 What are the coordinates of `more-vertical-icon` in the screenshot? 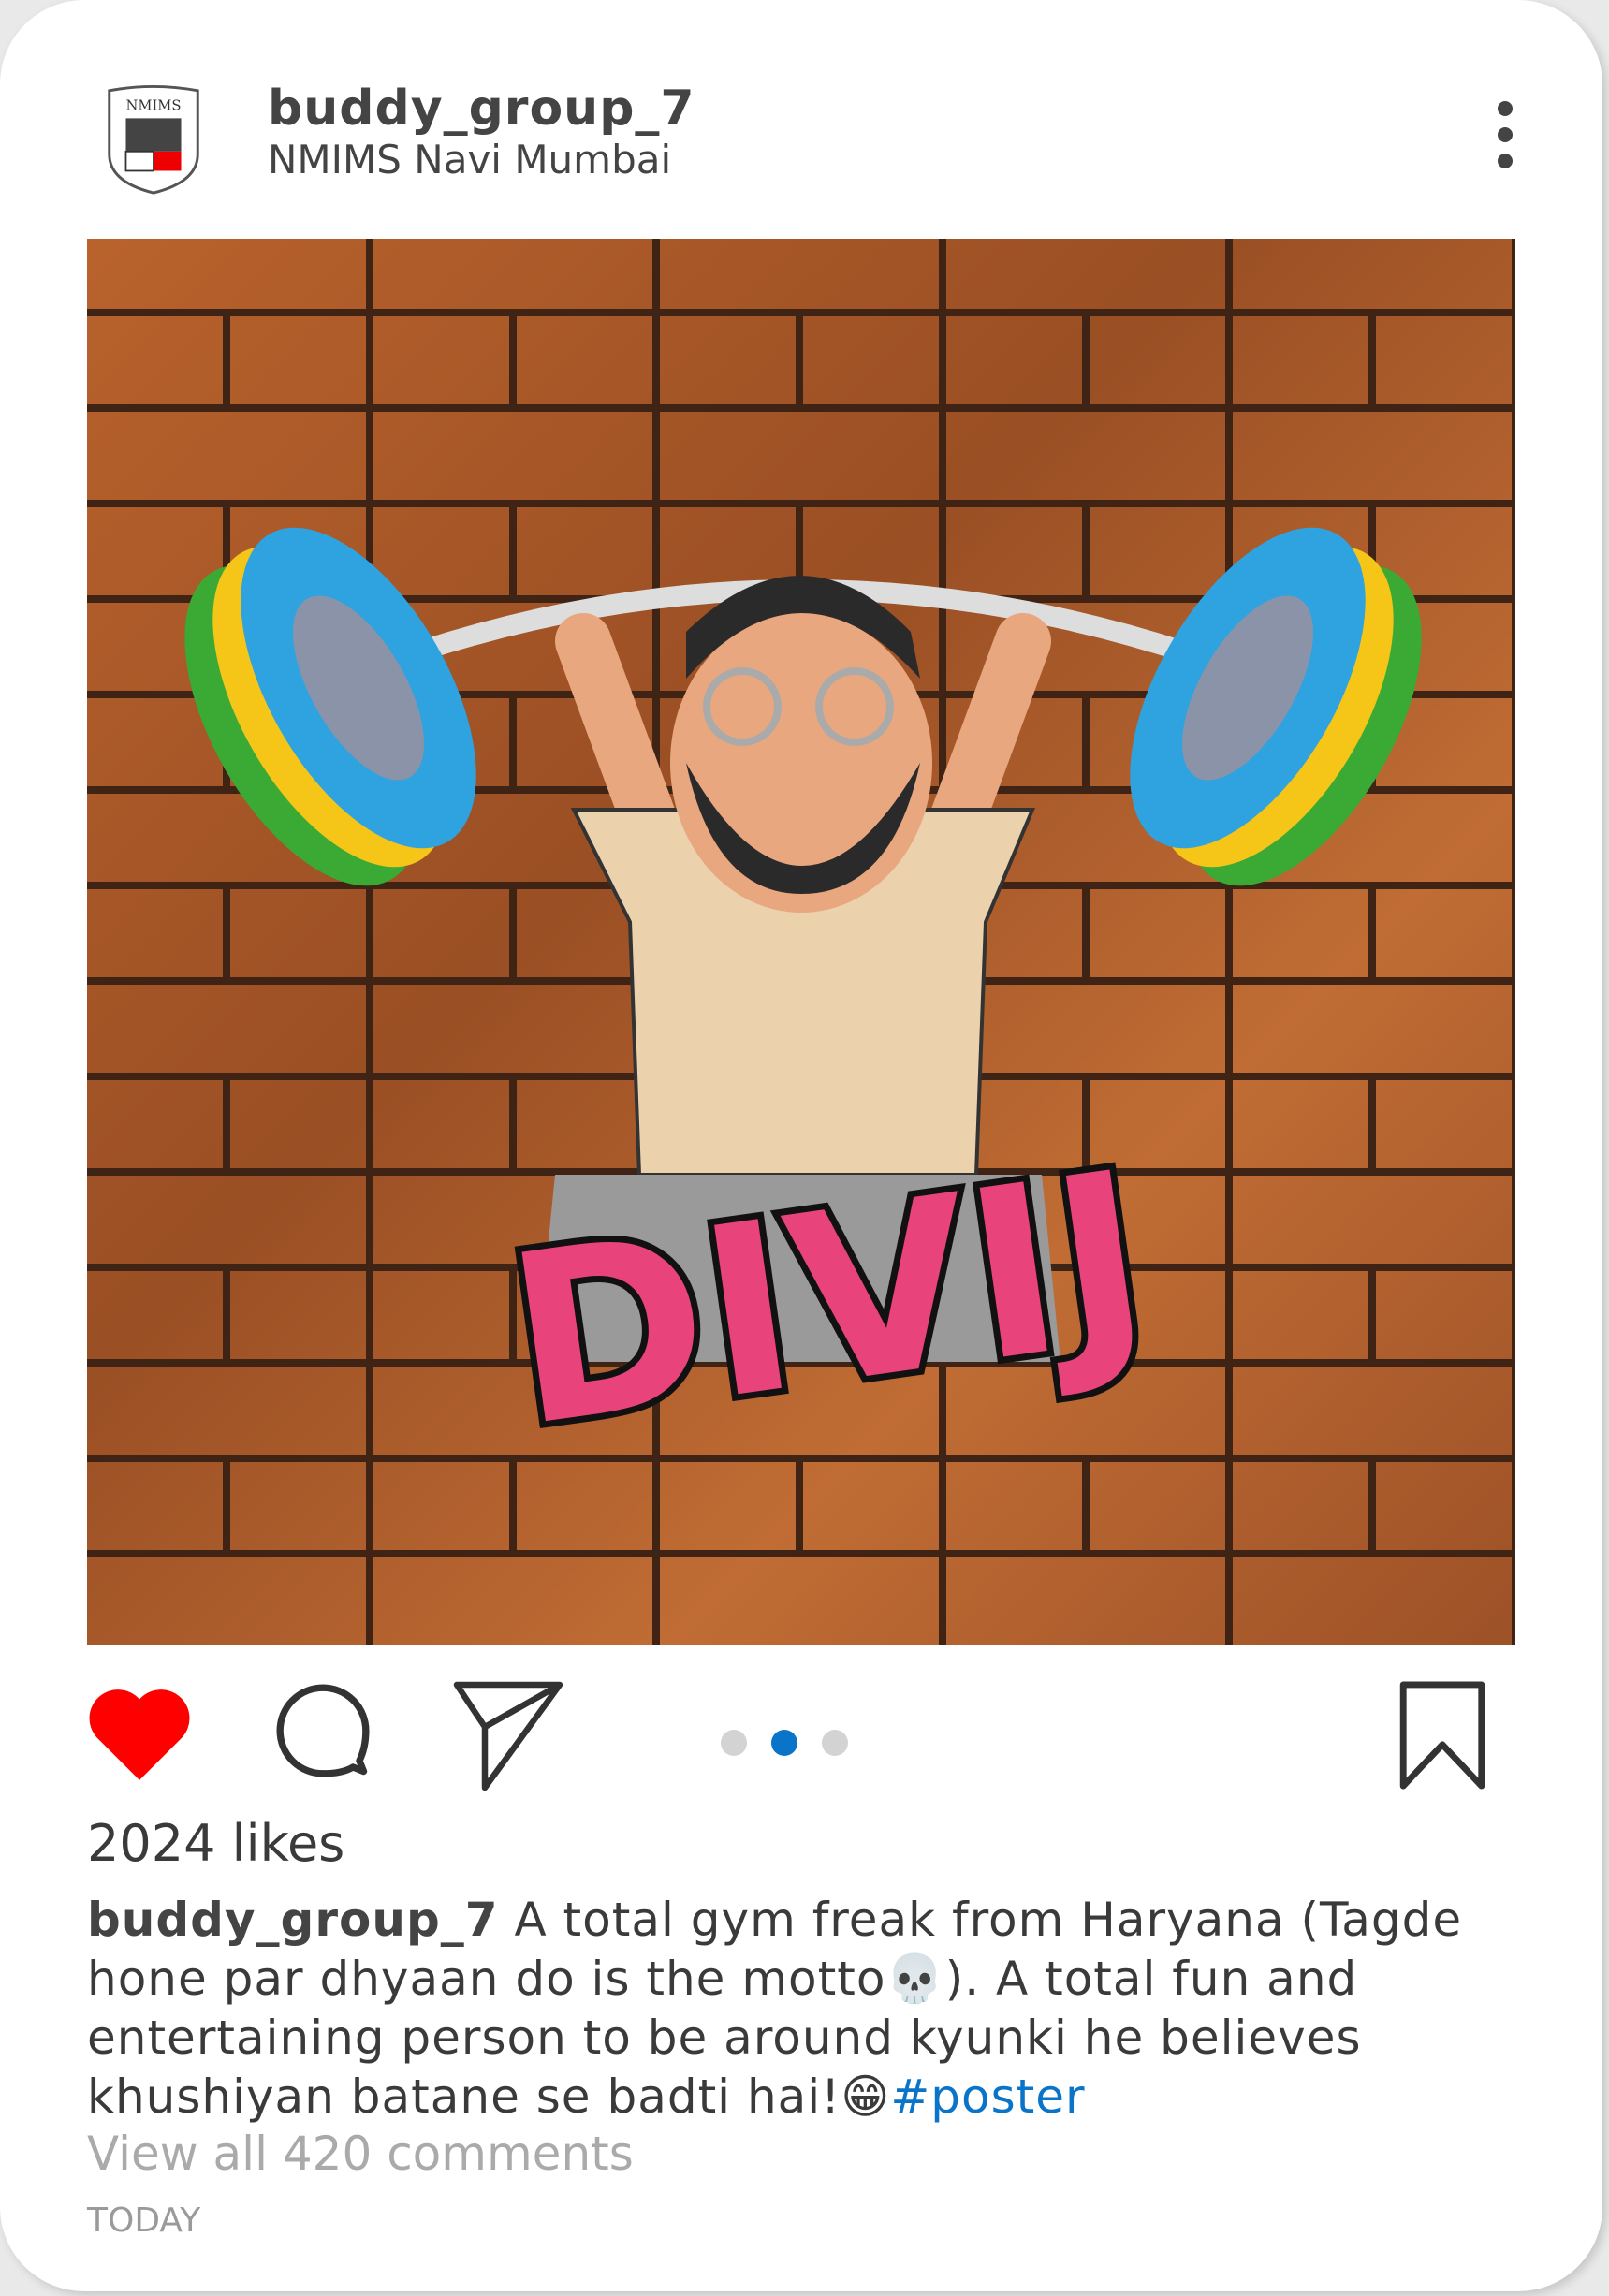 It's located at (1505, 139).